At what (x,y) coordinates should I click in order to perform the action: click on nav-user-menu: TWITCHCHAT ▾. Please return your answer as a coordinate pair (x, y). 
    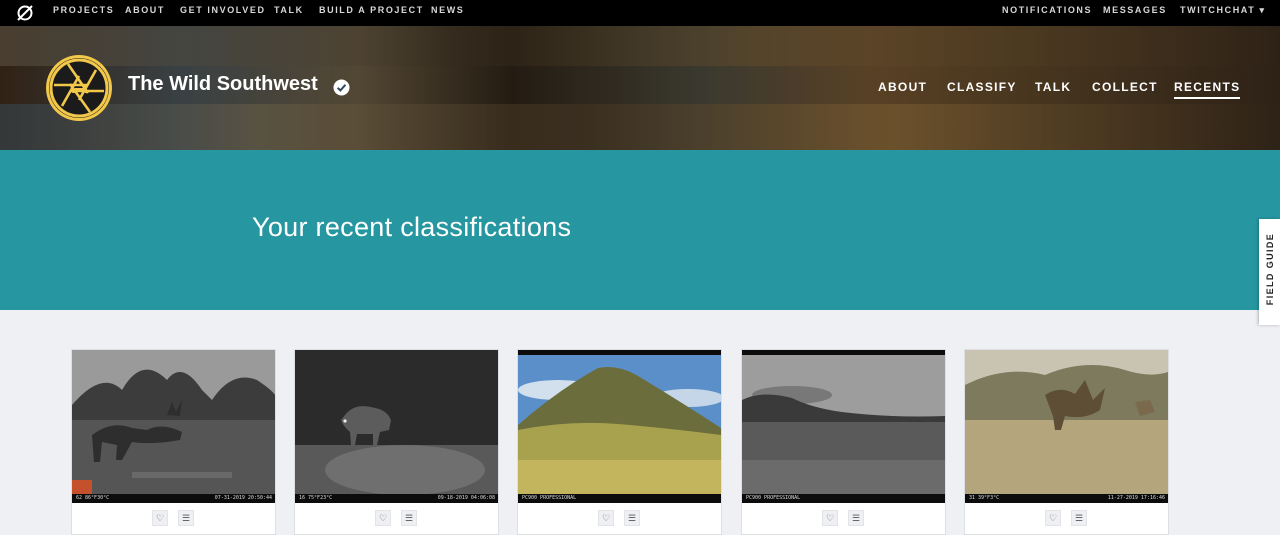
    Looking at the image, I should click on (1223, 13).